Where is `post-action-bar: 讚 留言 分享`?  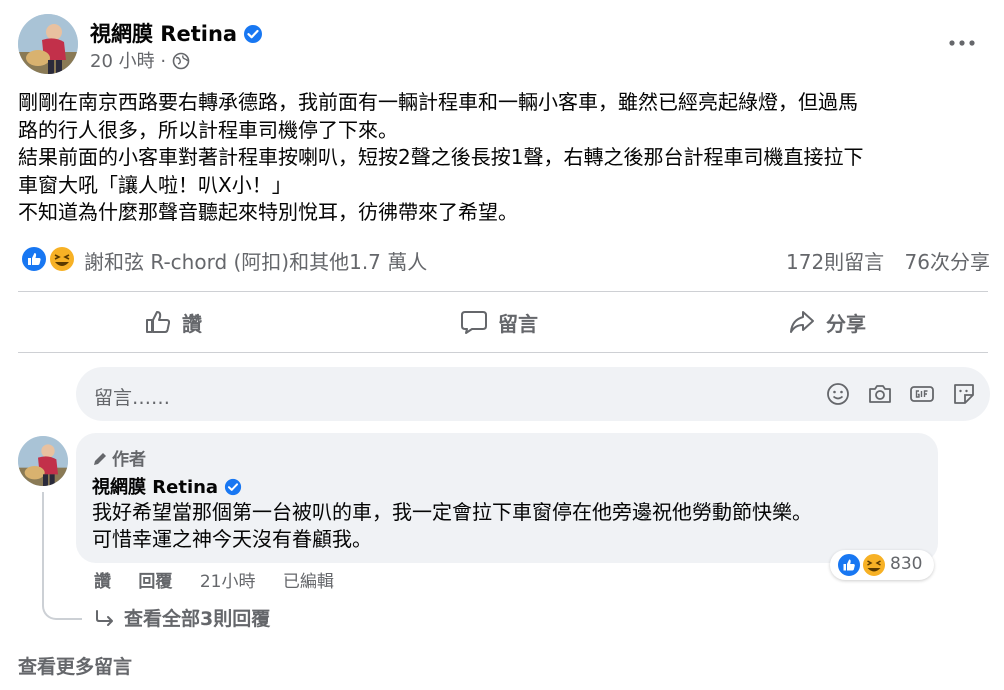 post-action-bar: 讚 留言 分享 is located at coordinates (503, 322).